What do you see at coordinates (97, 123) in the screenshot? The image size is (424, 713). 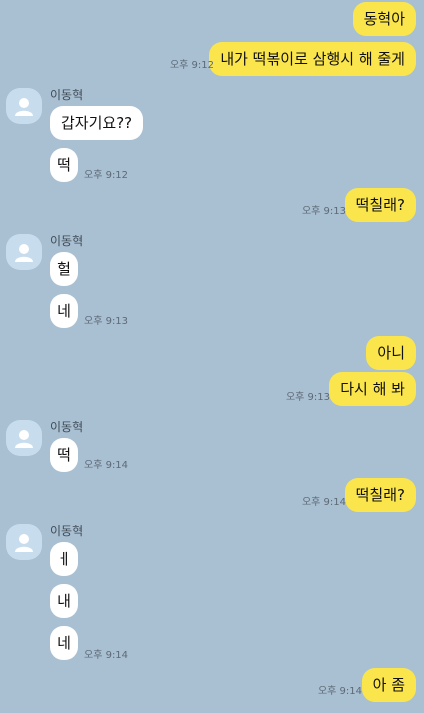 I see `their-message-bubble: 갑자기요??` at bounding box center [97, 123].